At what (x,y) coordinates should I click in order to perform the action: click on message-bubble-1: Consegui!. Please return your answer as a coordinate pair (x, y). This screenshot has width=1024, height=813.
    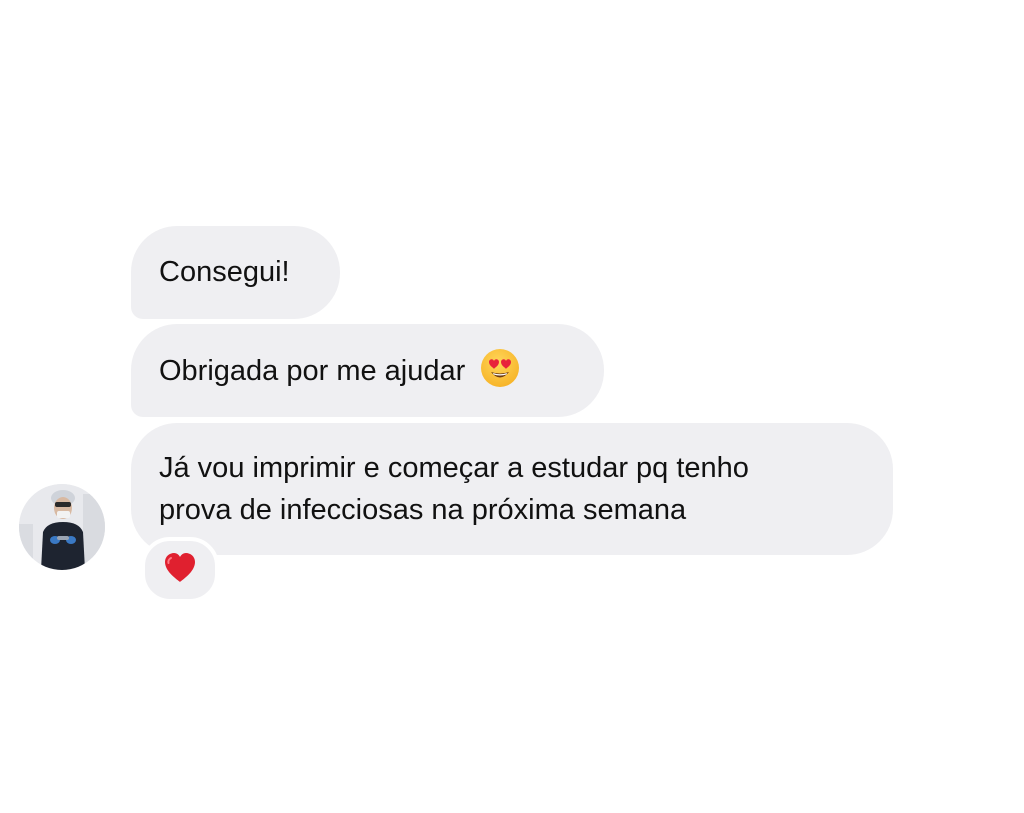
    Looking at the image, I should click on (235, 272).